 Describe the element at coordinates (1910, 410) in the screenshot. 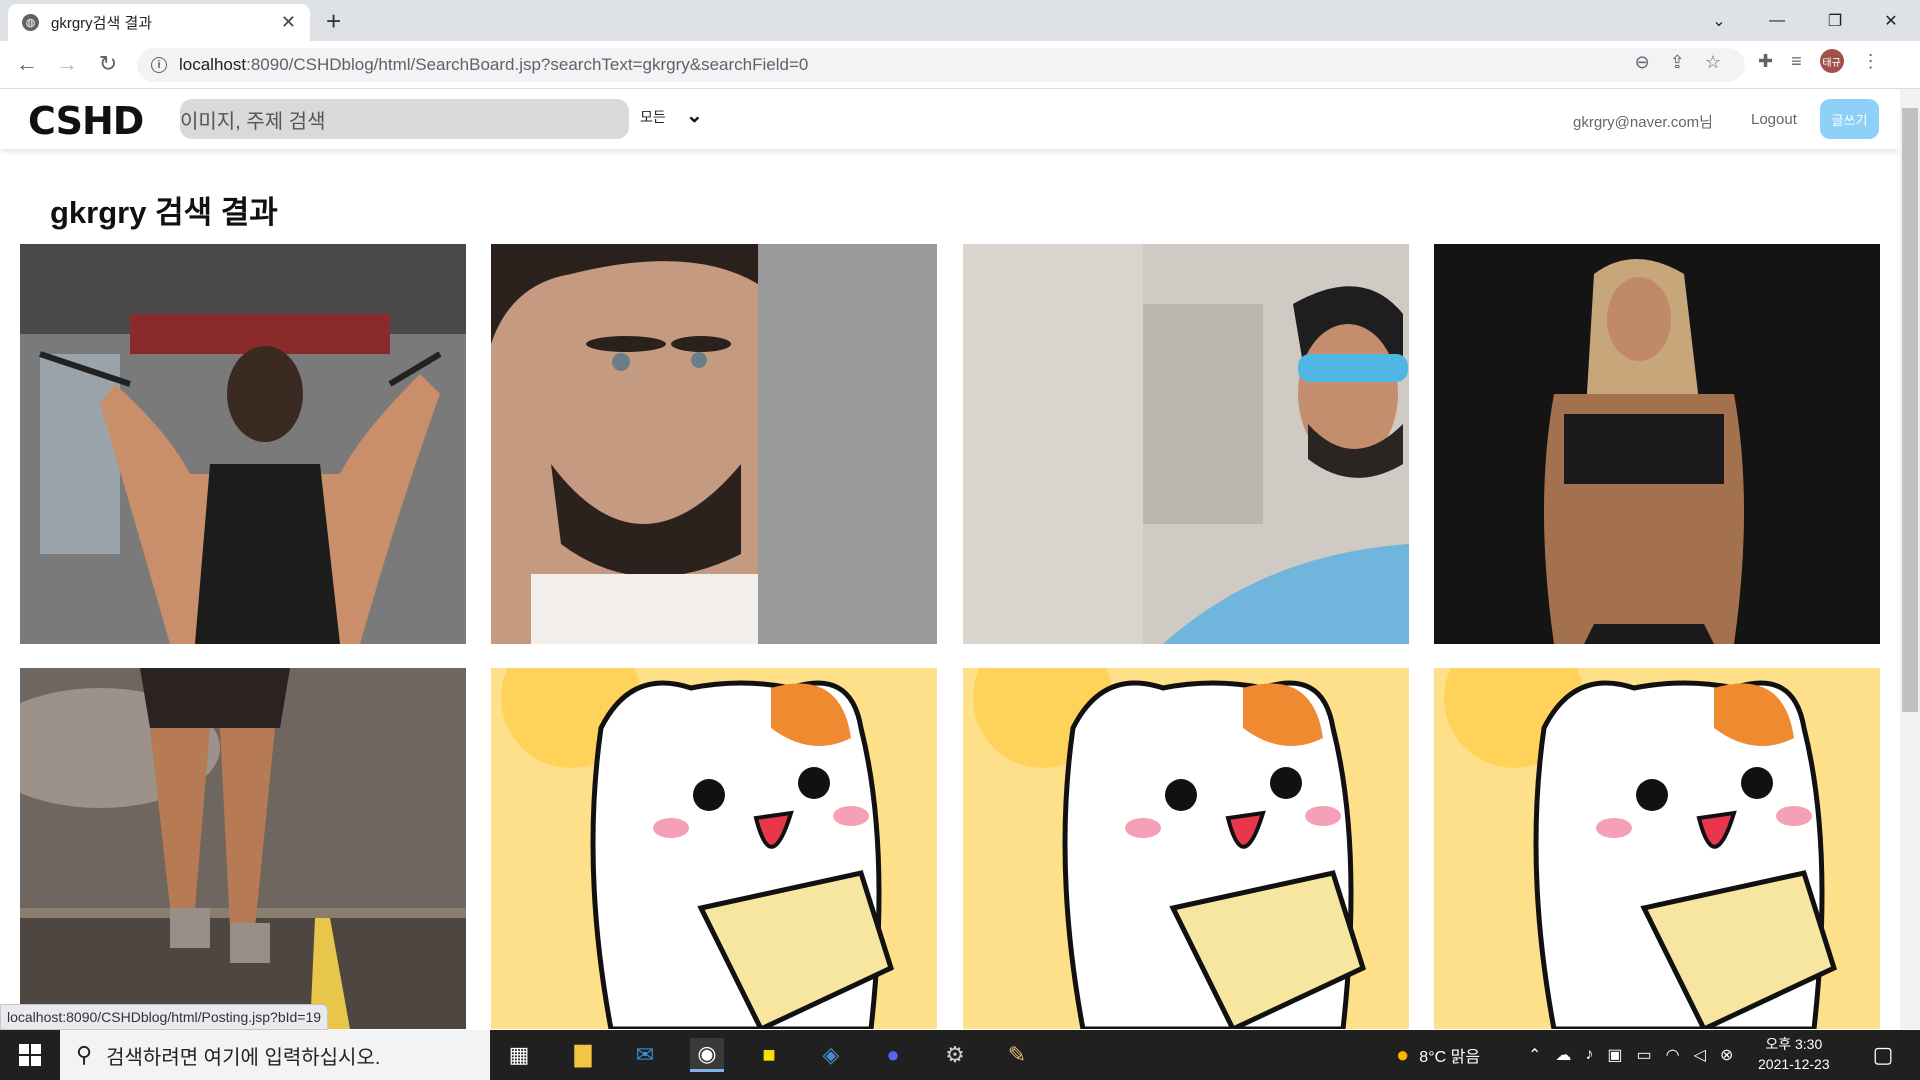

I see `scrollbar-thumb` at that location.